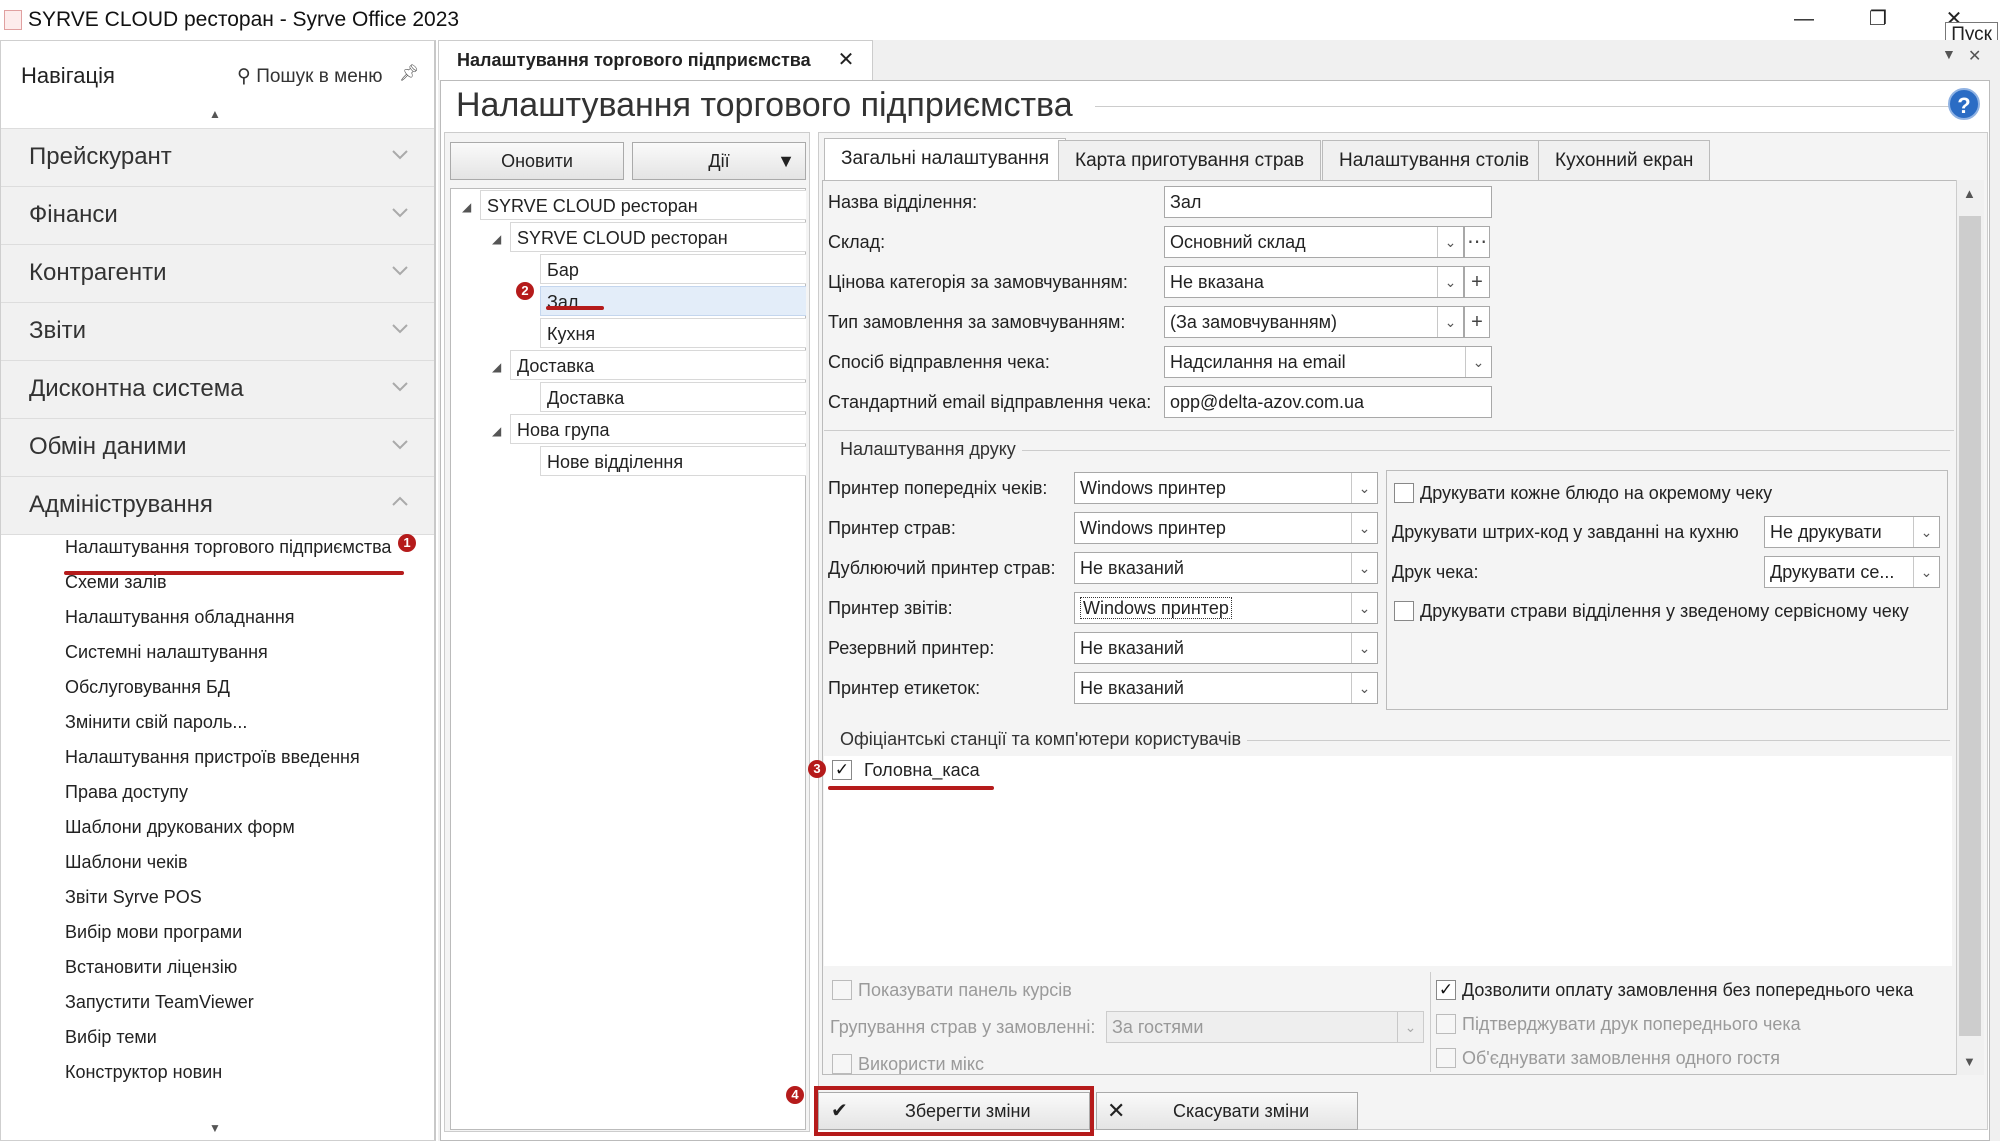  Describe the element at coordinates (1974, 56) in the screenshot. I see `close-all-icon: ✕` at that location.